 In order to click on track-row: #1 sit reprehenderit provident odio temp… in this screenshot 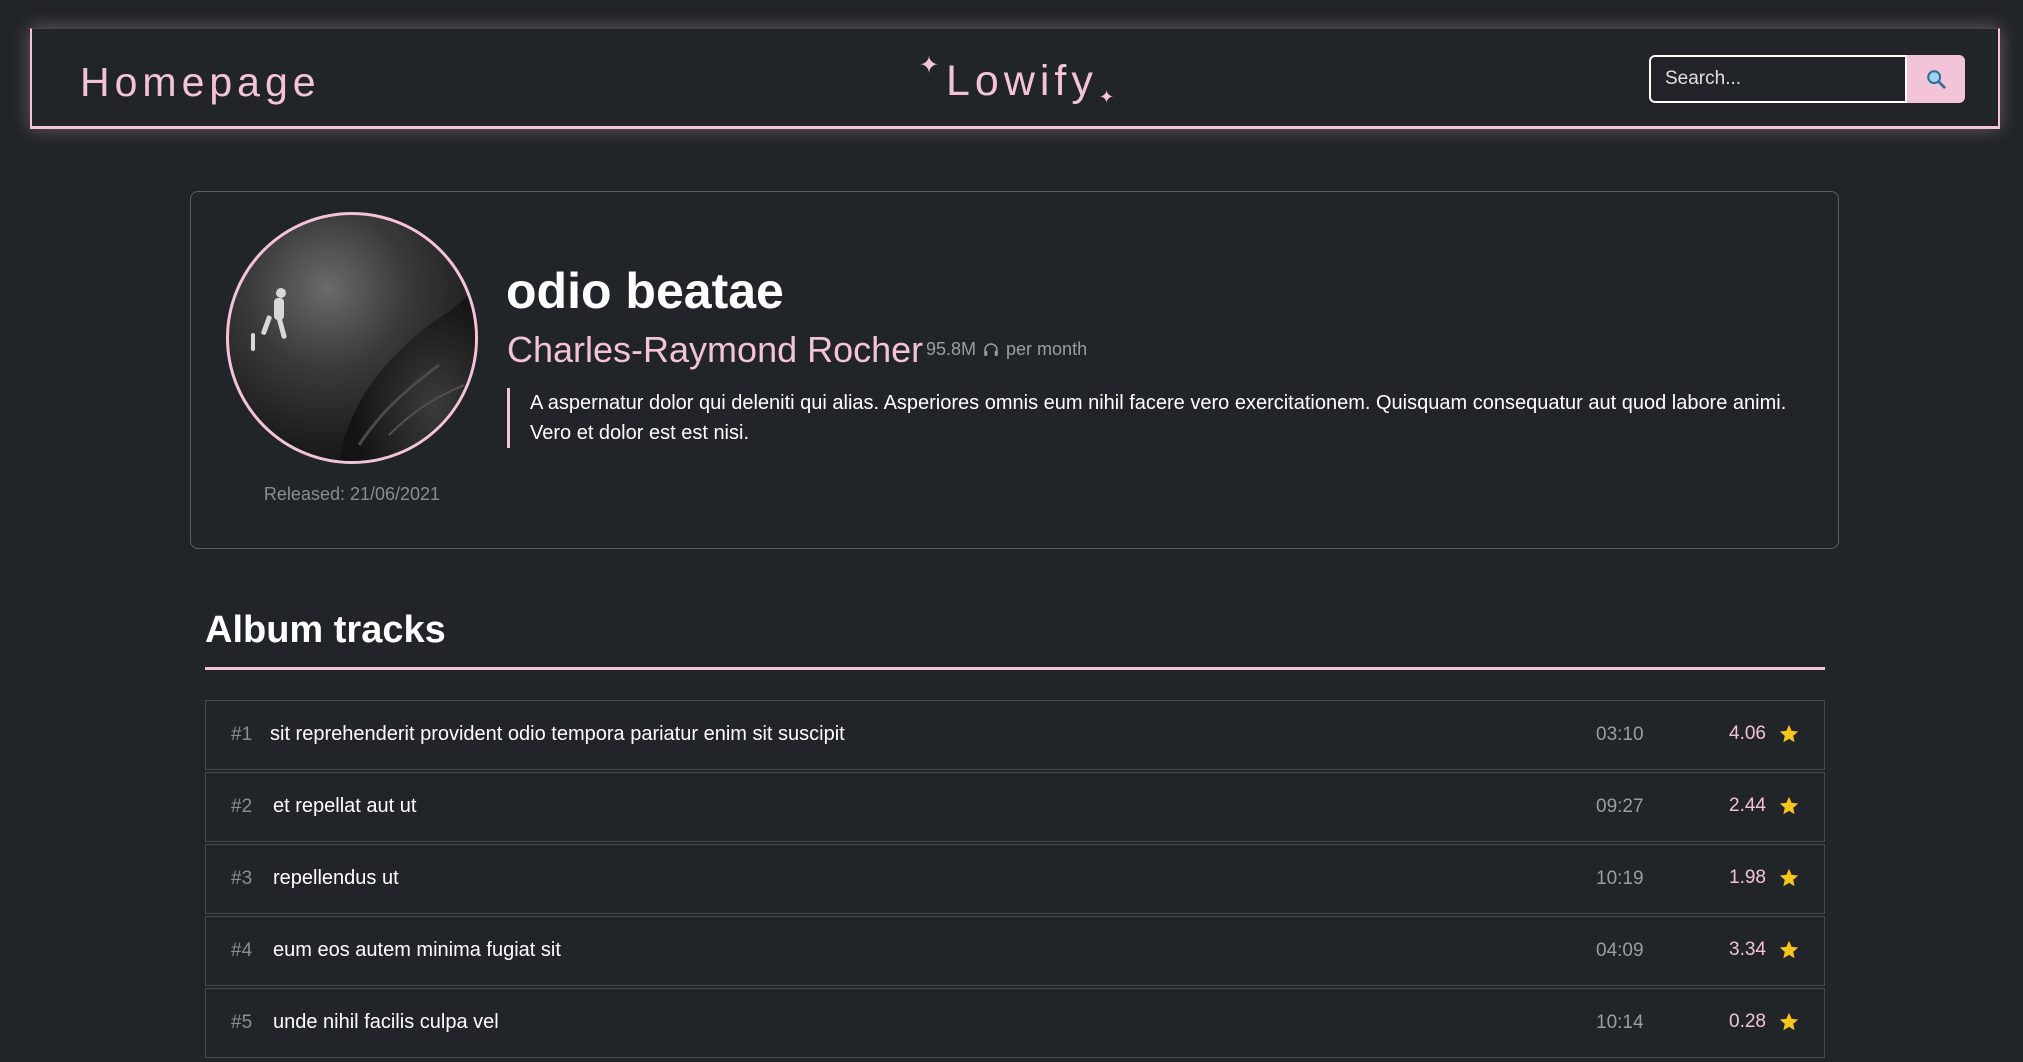, I will do `click(1015, 735)`.